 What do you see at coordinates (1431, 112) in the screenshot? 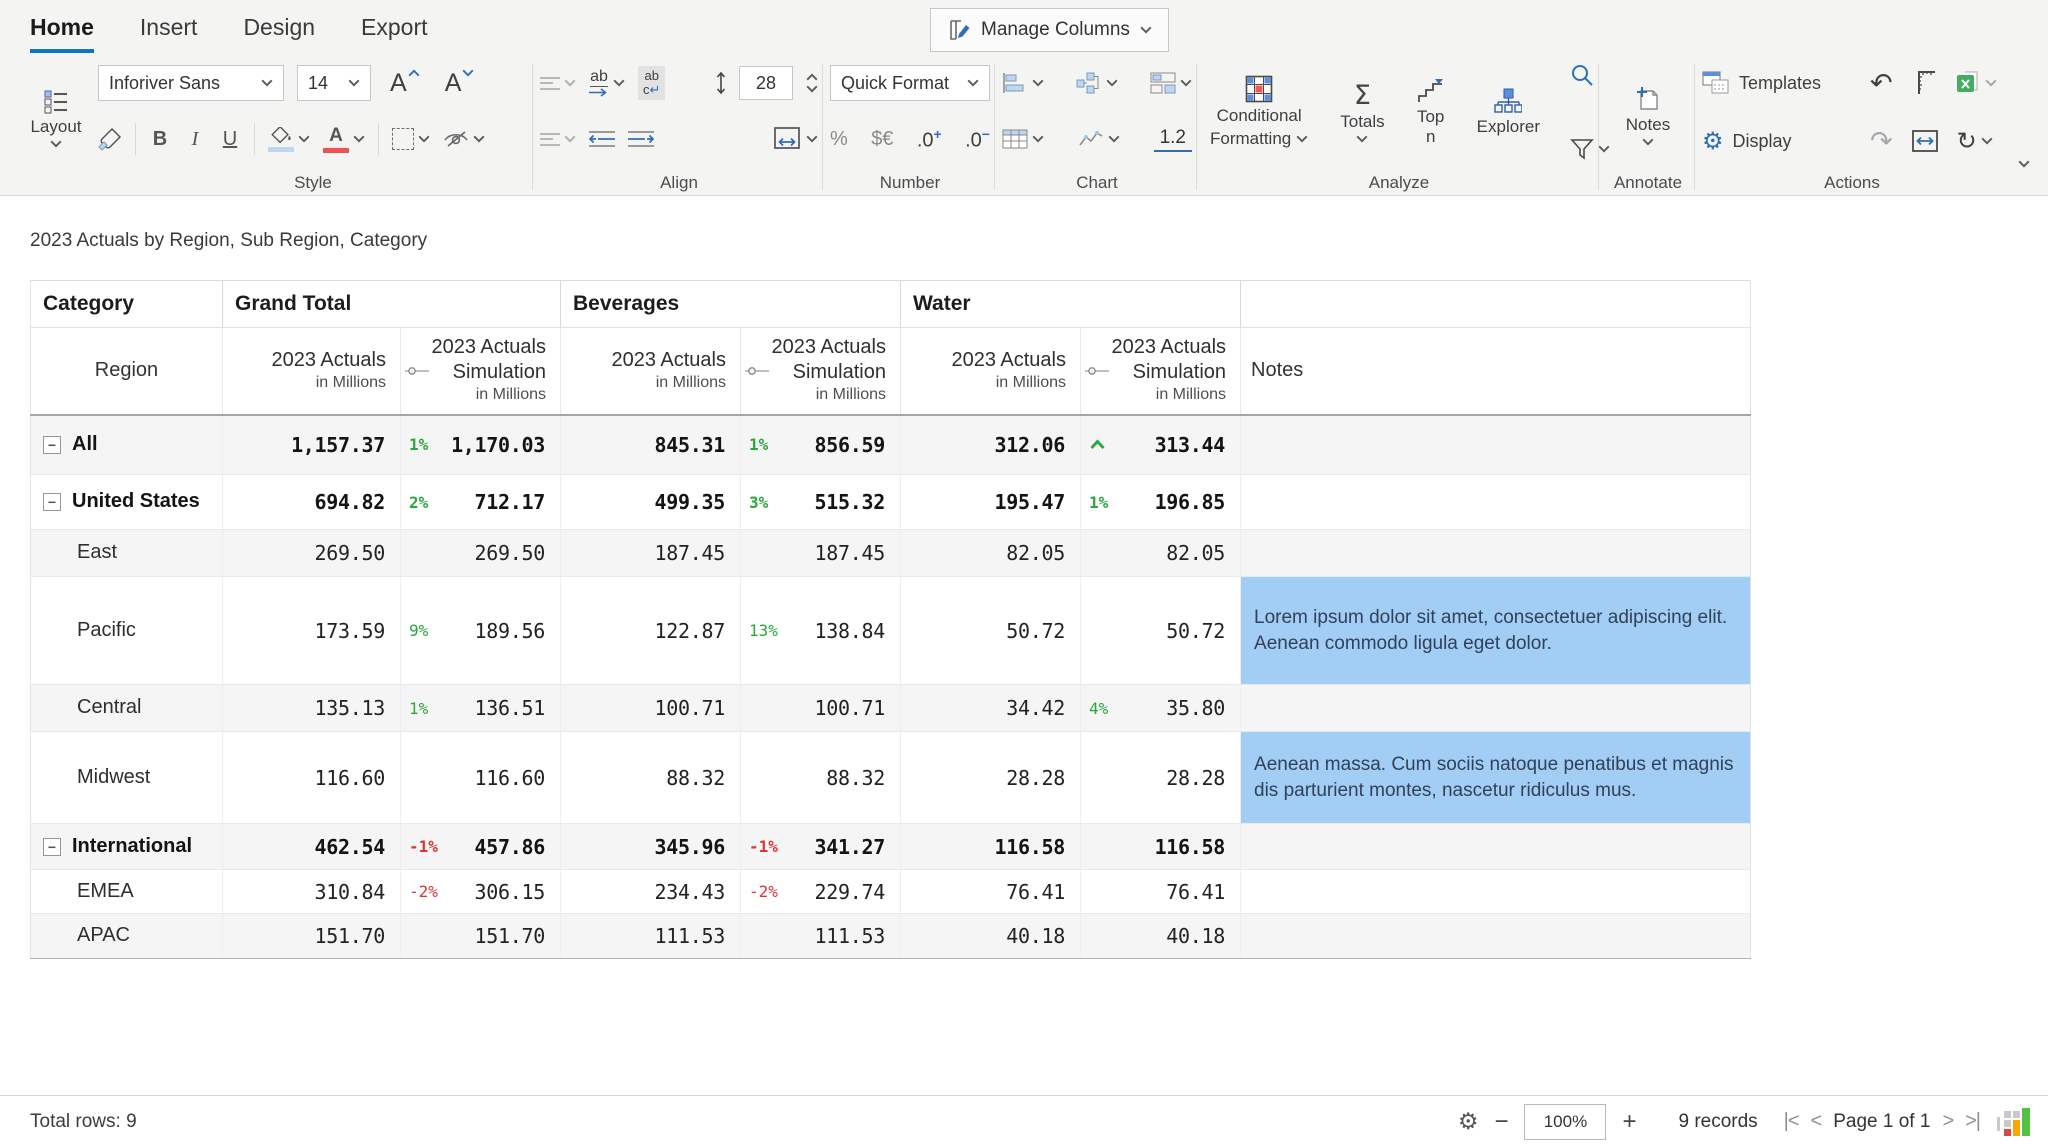
I see `top-n-button: Top n` at bounding box center [1431, 112].